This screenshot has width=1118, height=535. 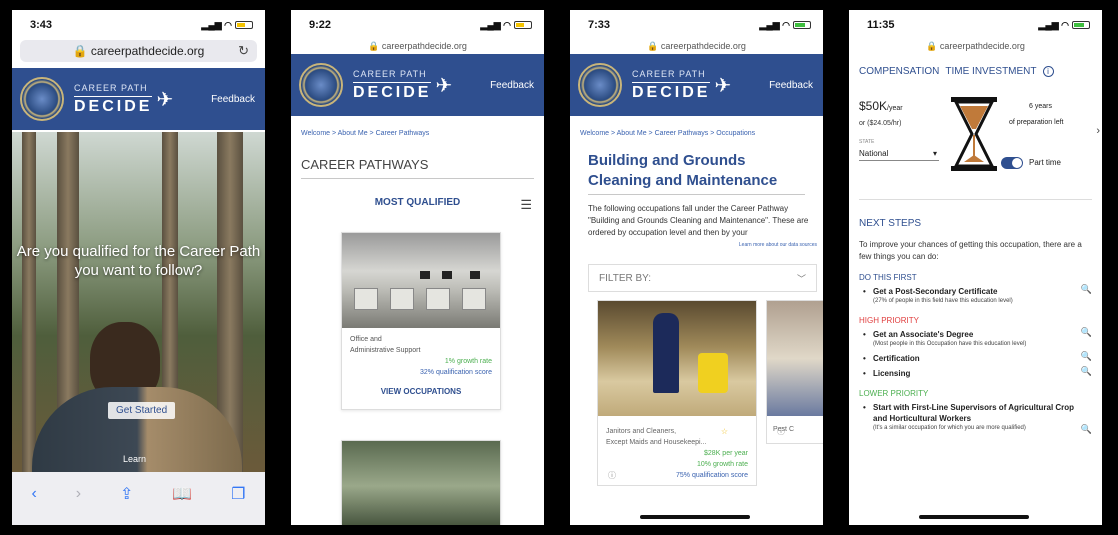 I want to click on data-sources-link: Learn more about our data sources, so click(x=696, y=245).